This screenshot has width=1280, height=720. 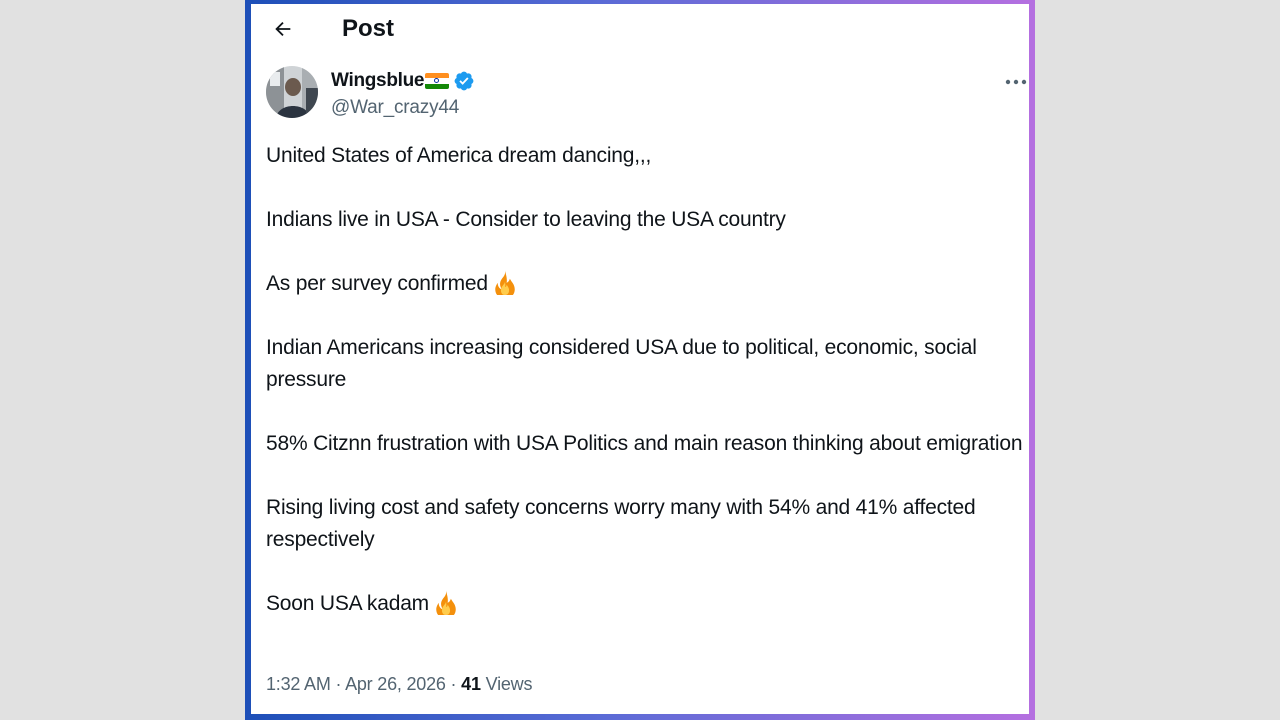 What do you see at coordinates (377, 81) in the screenshot?
I see `display-name: Wingsblue` at bounding box center [377, 81].